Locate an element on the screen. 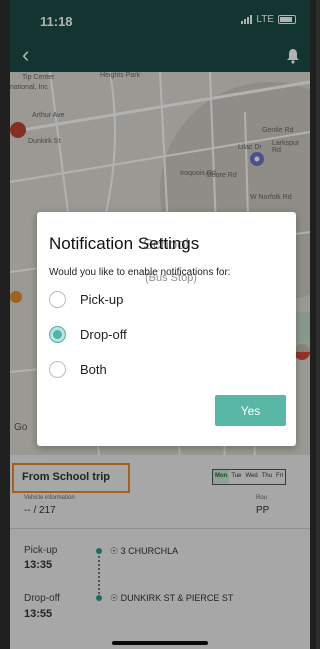 This screenshot has height=649, width=320. yes-button: Yes is located at coordinates (250, 410).